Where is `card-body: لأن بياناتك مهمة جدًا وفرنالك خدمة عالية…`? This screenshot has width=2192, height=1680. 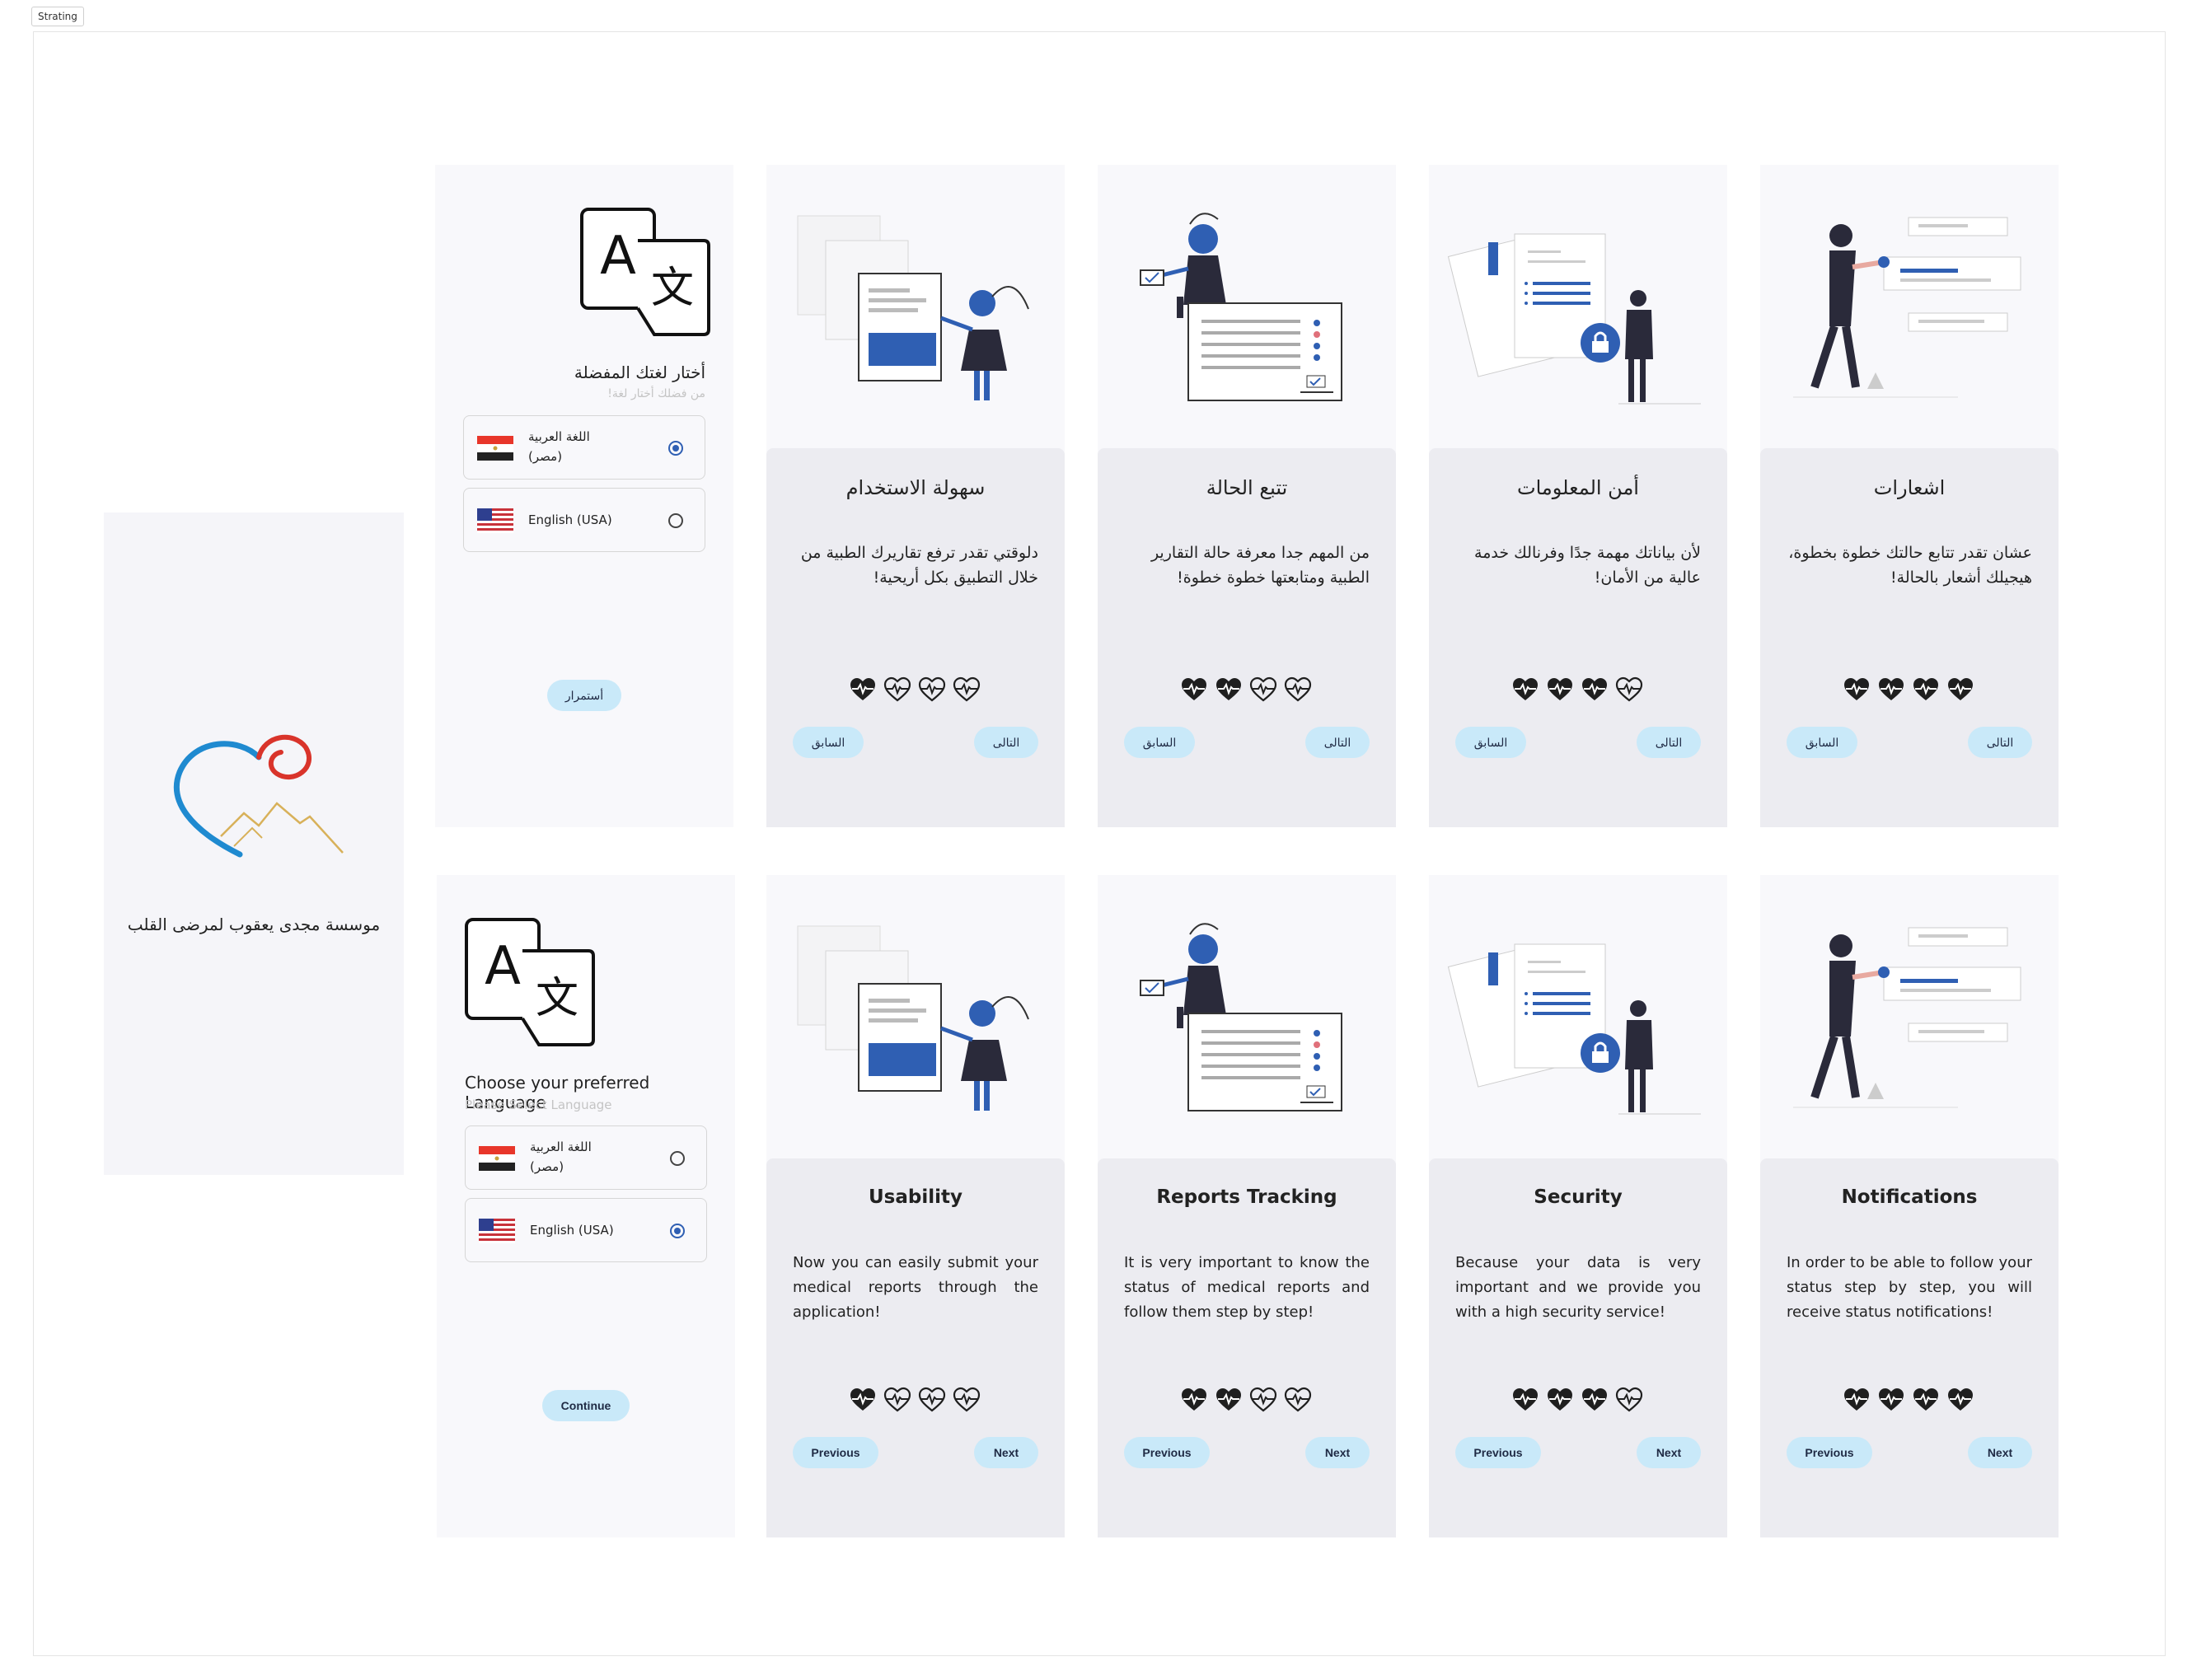
card-body: لأن بياناتك مهمة جدًا وفرنالك خدمة عالية… is located at coordinates (1587, 565).